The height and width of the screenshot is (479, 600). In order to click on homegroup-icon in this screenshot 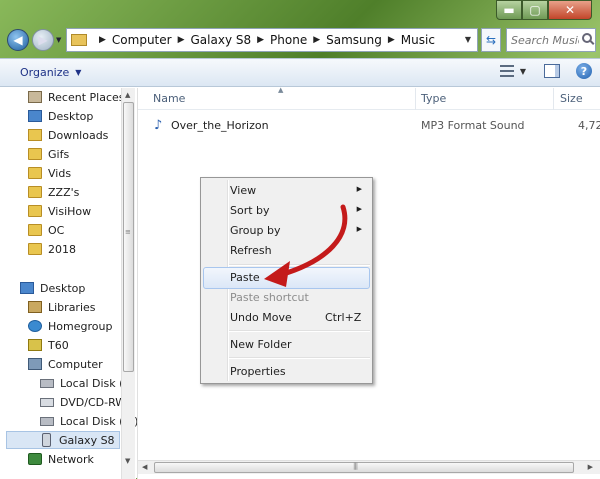, I will do `click(35, 326)`.